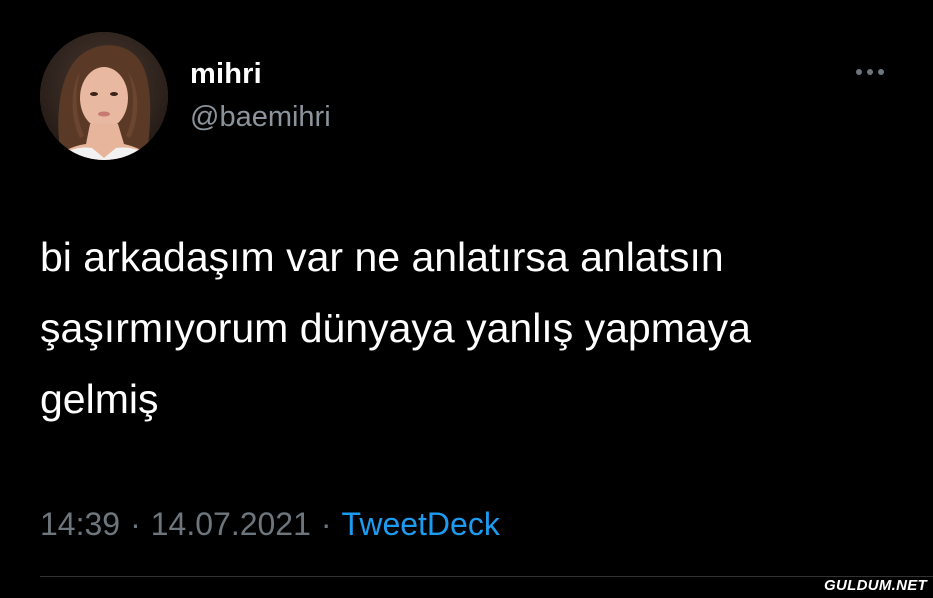 The image size is (933, 598). Describe the element at coordinates (875, 585) in the screenshot. I see `watermark: GULDUM.NET` at that location.